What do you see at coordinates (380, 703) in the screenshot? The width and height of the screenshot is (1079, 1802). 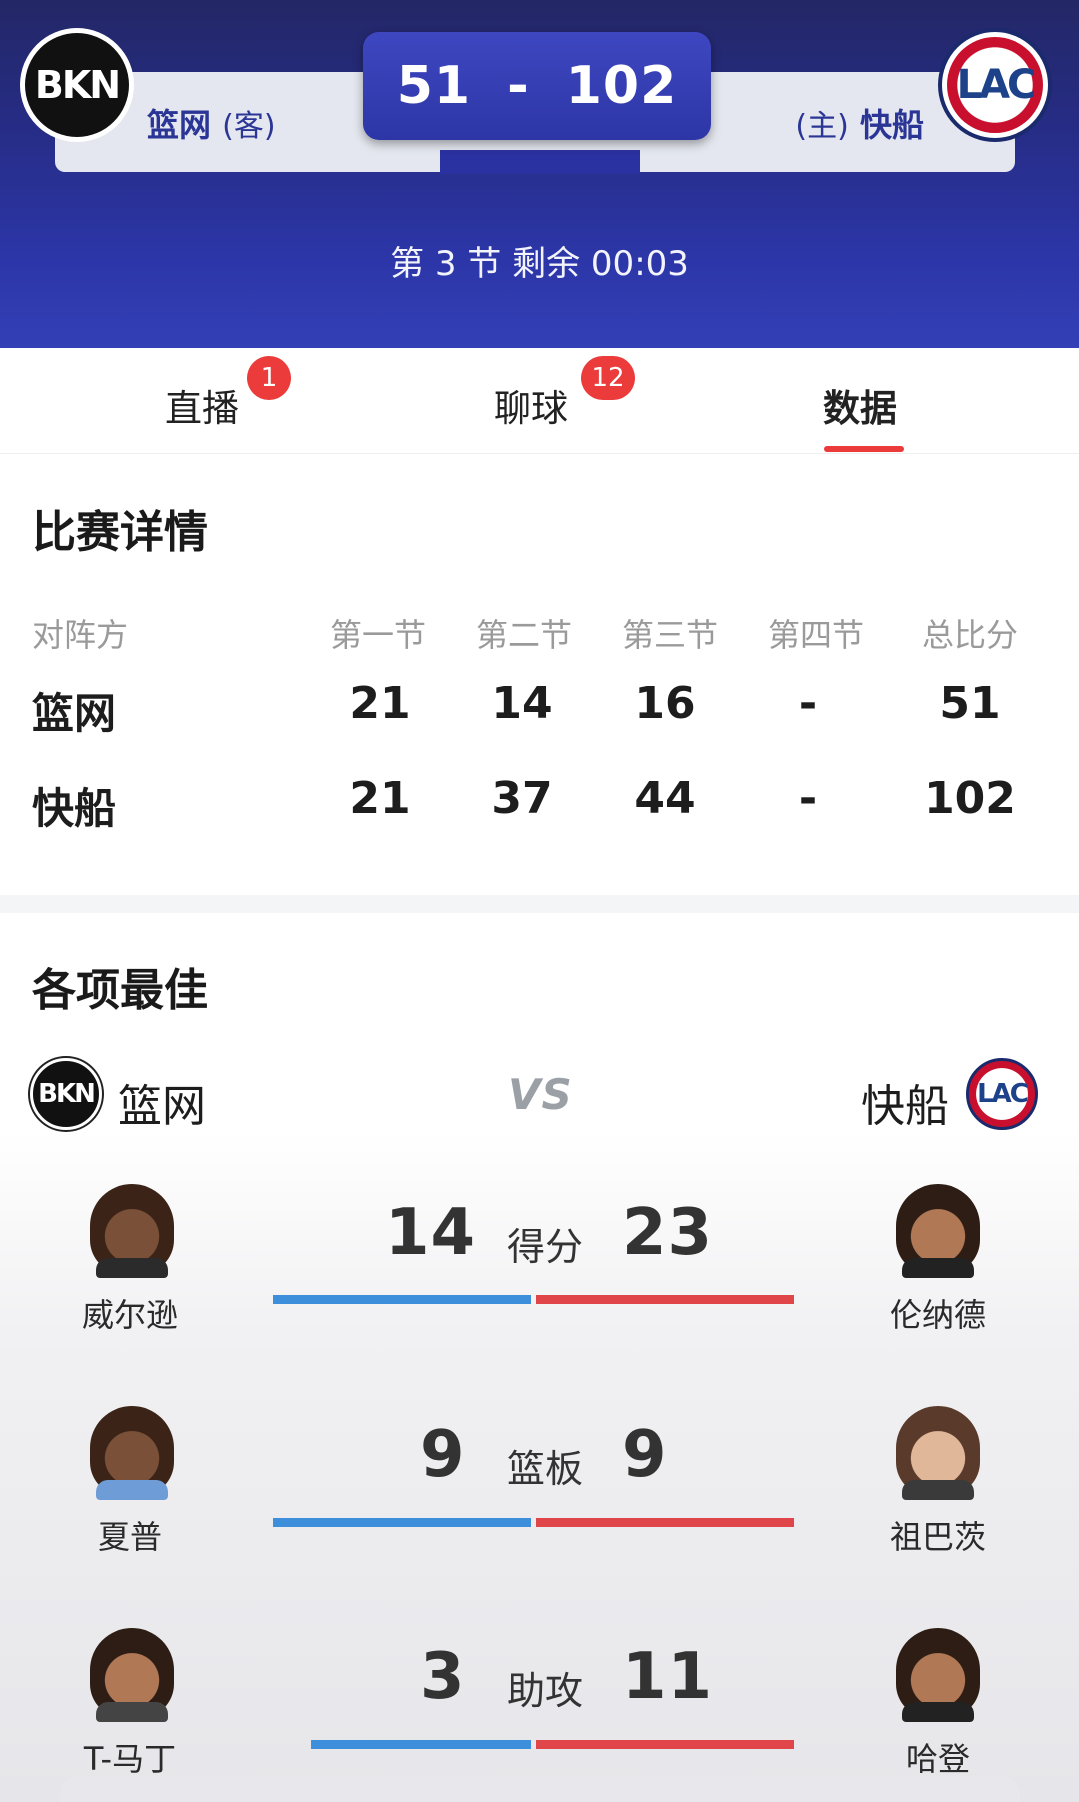 I see `cell-away-q1: 21` at bounding box center [380, 703].